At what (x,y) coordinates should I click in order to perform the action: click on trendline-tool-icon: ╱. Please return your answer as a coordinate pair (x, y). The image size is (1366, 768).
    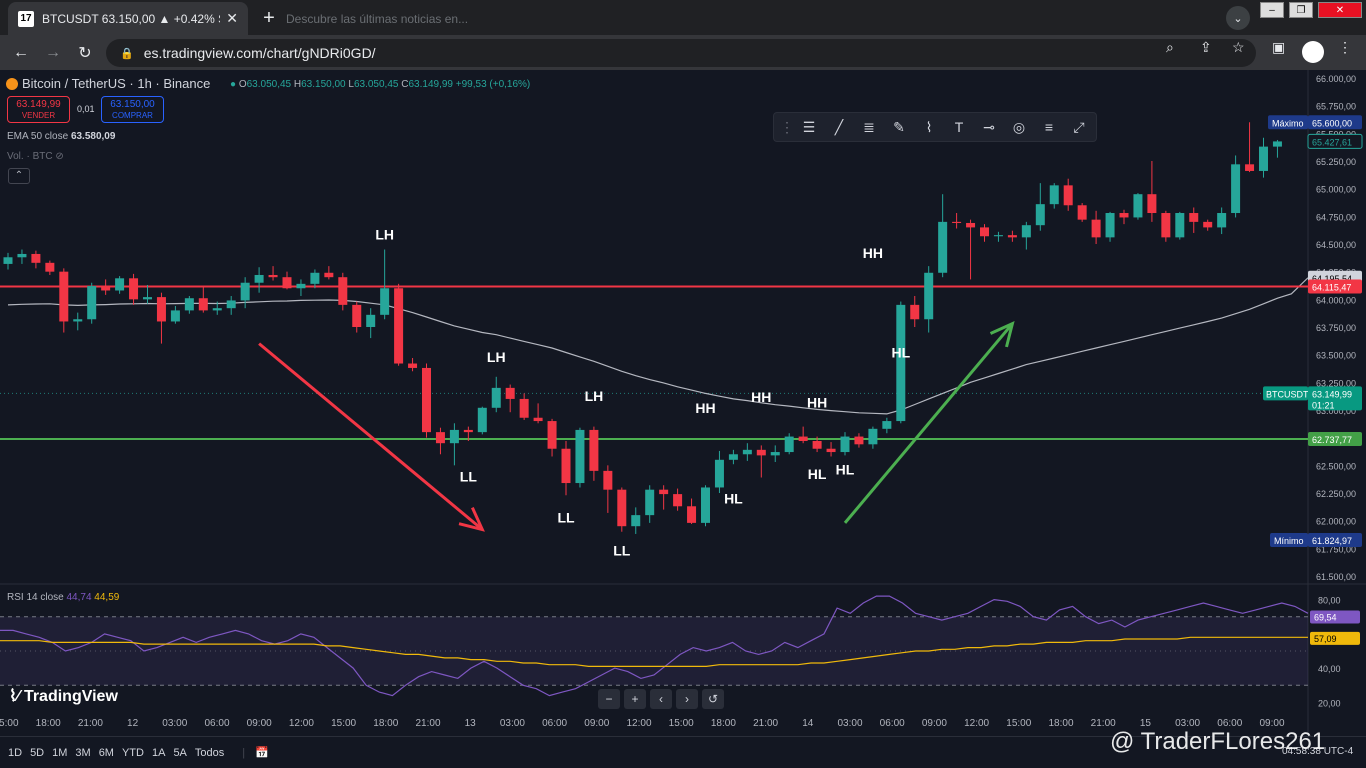
    Looking at the image, I should click on (839, 127).